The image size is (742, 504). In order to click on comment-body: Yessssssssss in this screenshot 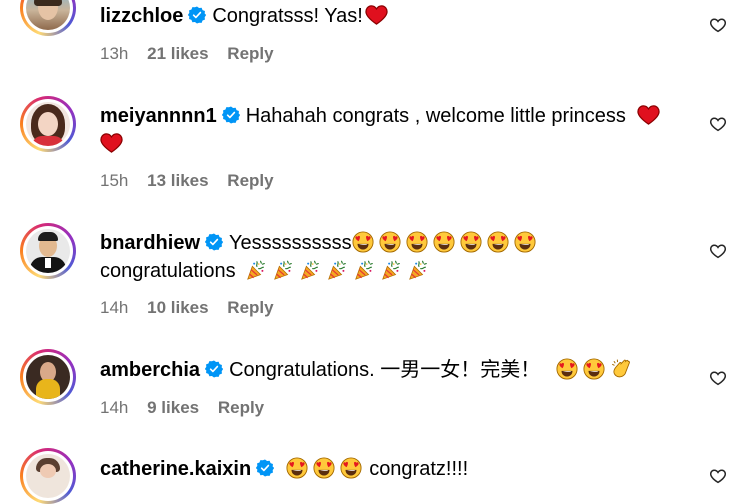, I will do `click(290, 243)`.